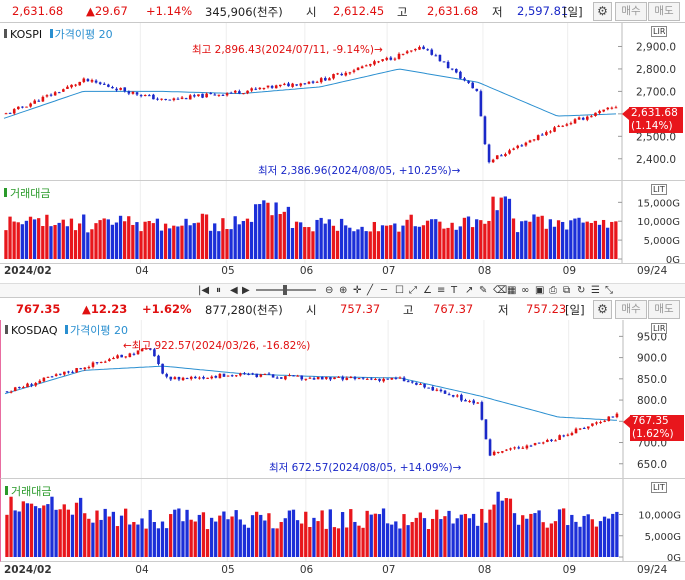 This screenshot has width=685, height=580. What do you see at coordinates (511, 290) in the screenshot?
I see `grid-icon: ▦` at bounding box center [511, 290].